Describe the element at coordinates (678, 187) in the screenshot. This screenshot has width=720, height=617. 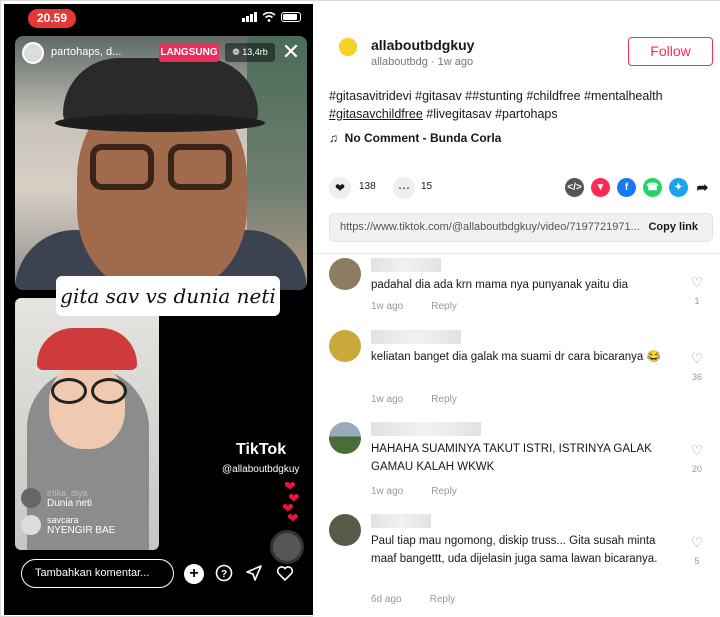
I see `twitter-icon: ✦` at that location.